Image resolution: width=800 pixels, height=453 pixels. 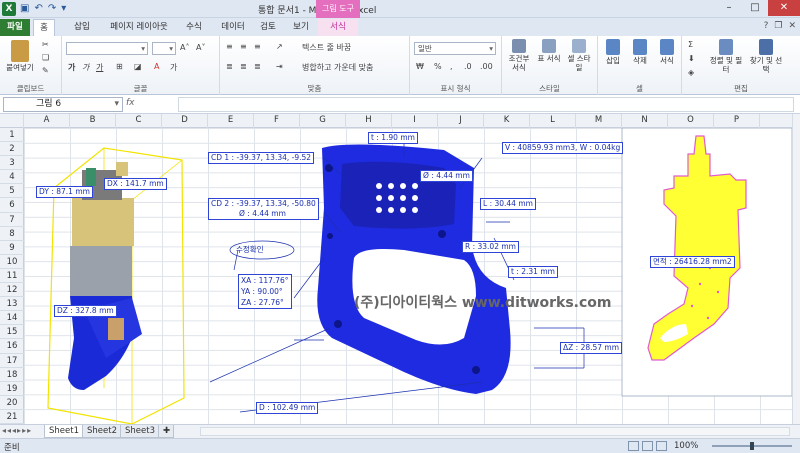 What do you see at coordinates (119, 66) in the screenshot?
I see `borders-icon: ⊞` at bounding box center [119, 66].